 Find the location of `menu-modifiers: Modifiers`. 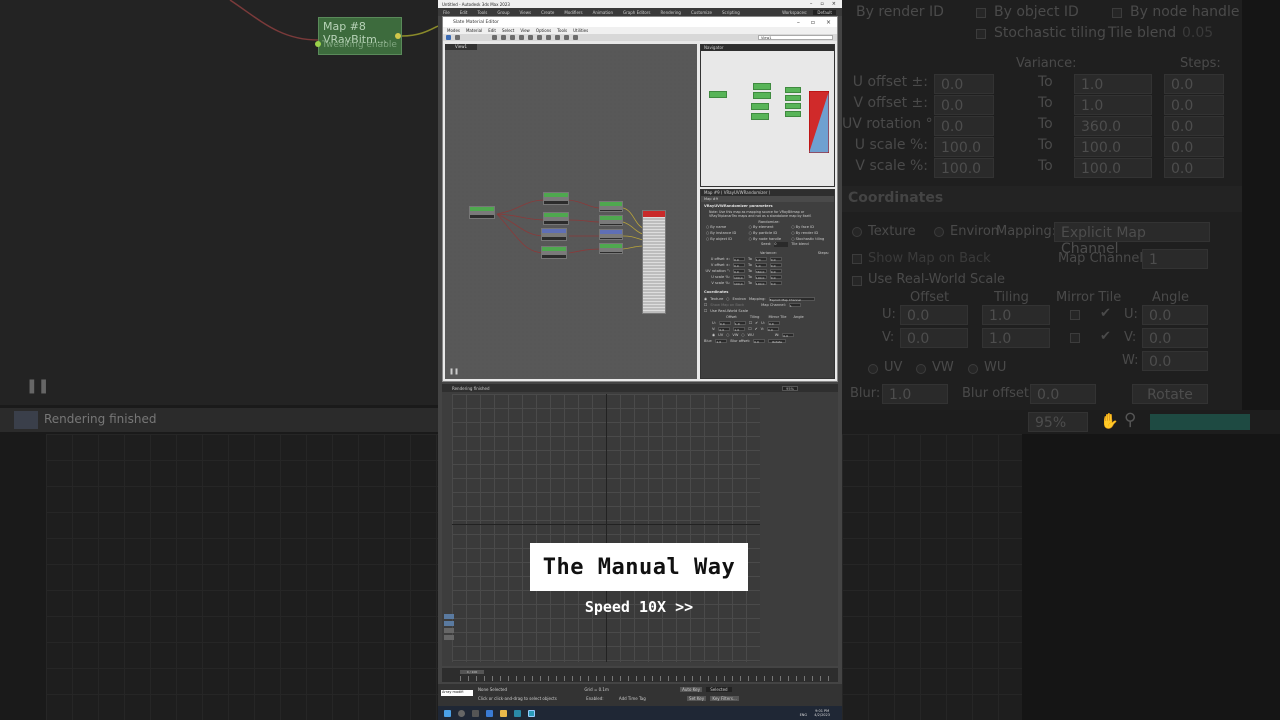

menu-modifiers: Modifiers is located at coordinates (573, 12).